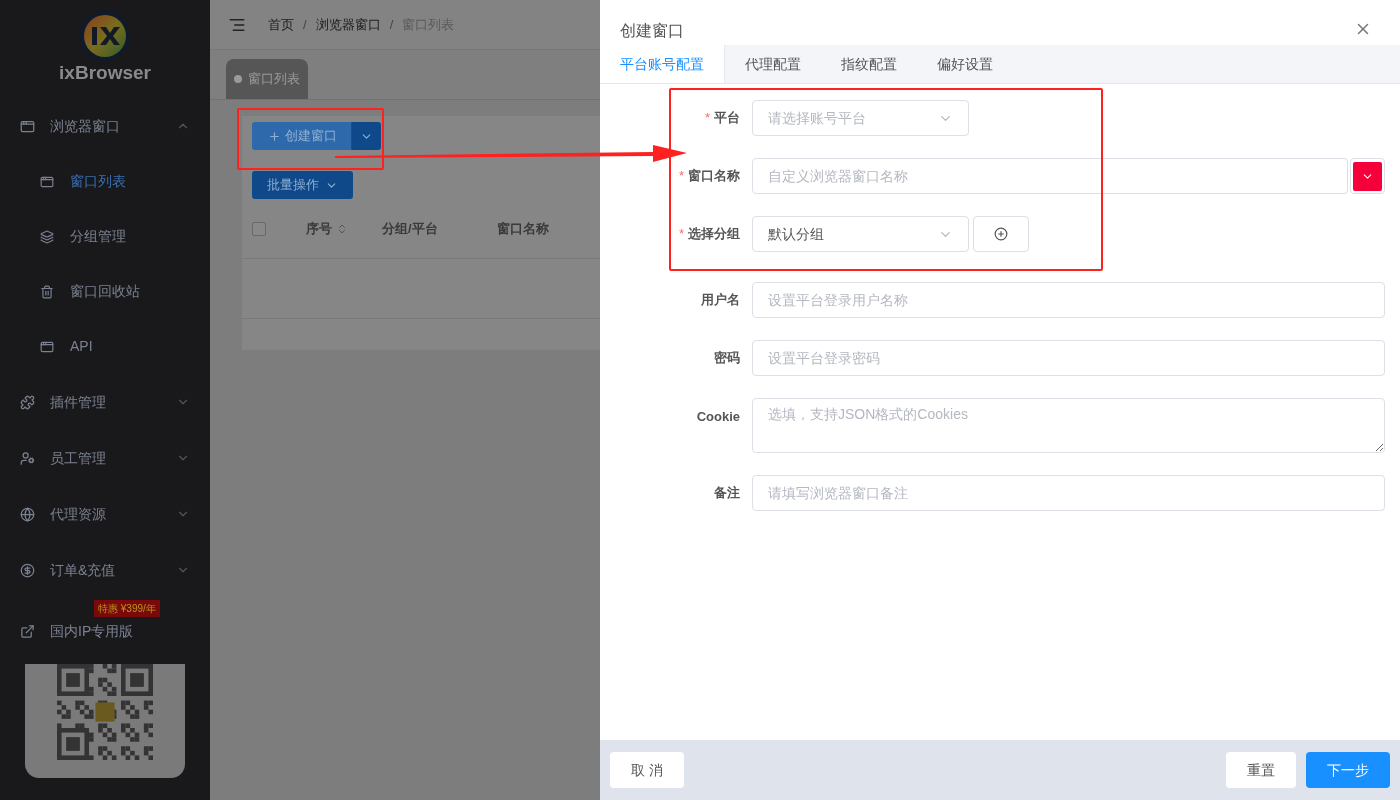 Image resolution: width=1400 pixels, height=800 pixels. I want to click on form-tab: 偏好设置, so click(965, 64).